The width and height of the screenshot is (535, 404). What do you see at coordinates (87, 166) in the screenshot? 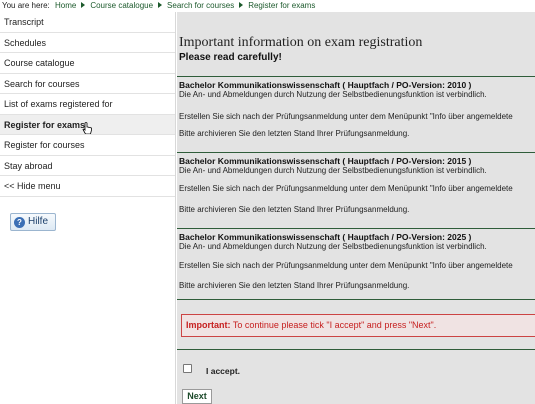
I see `sidebar-item-stay-abroad: Stay abroad` at bounding box center [87, 166].